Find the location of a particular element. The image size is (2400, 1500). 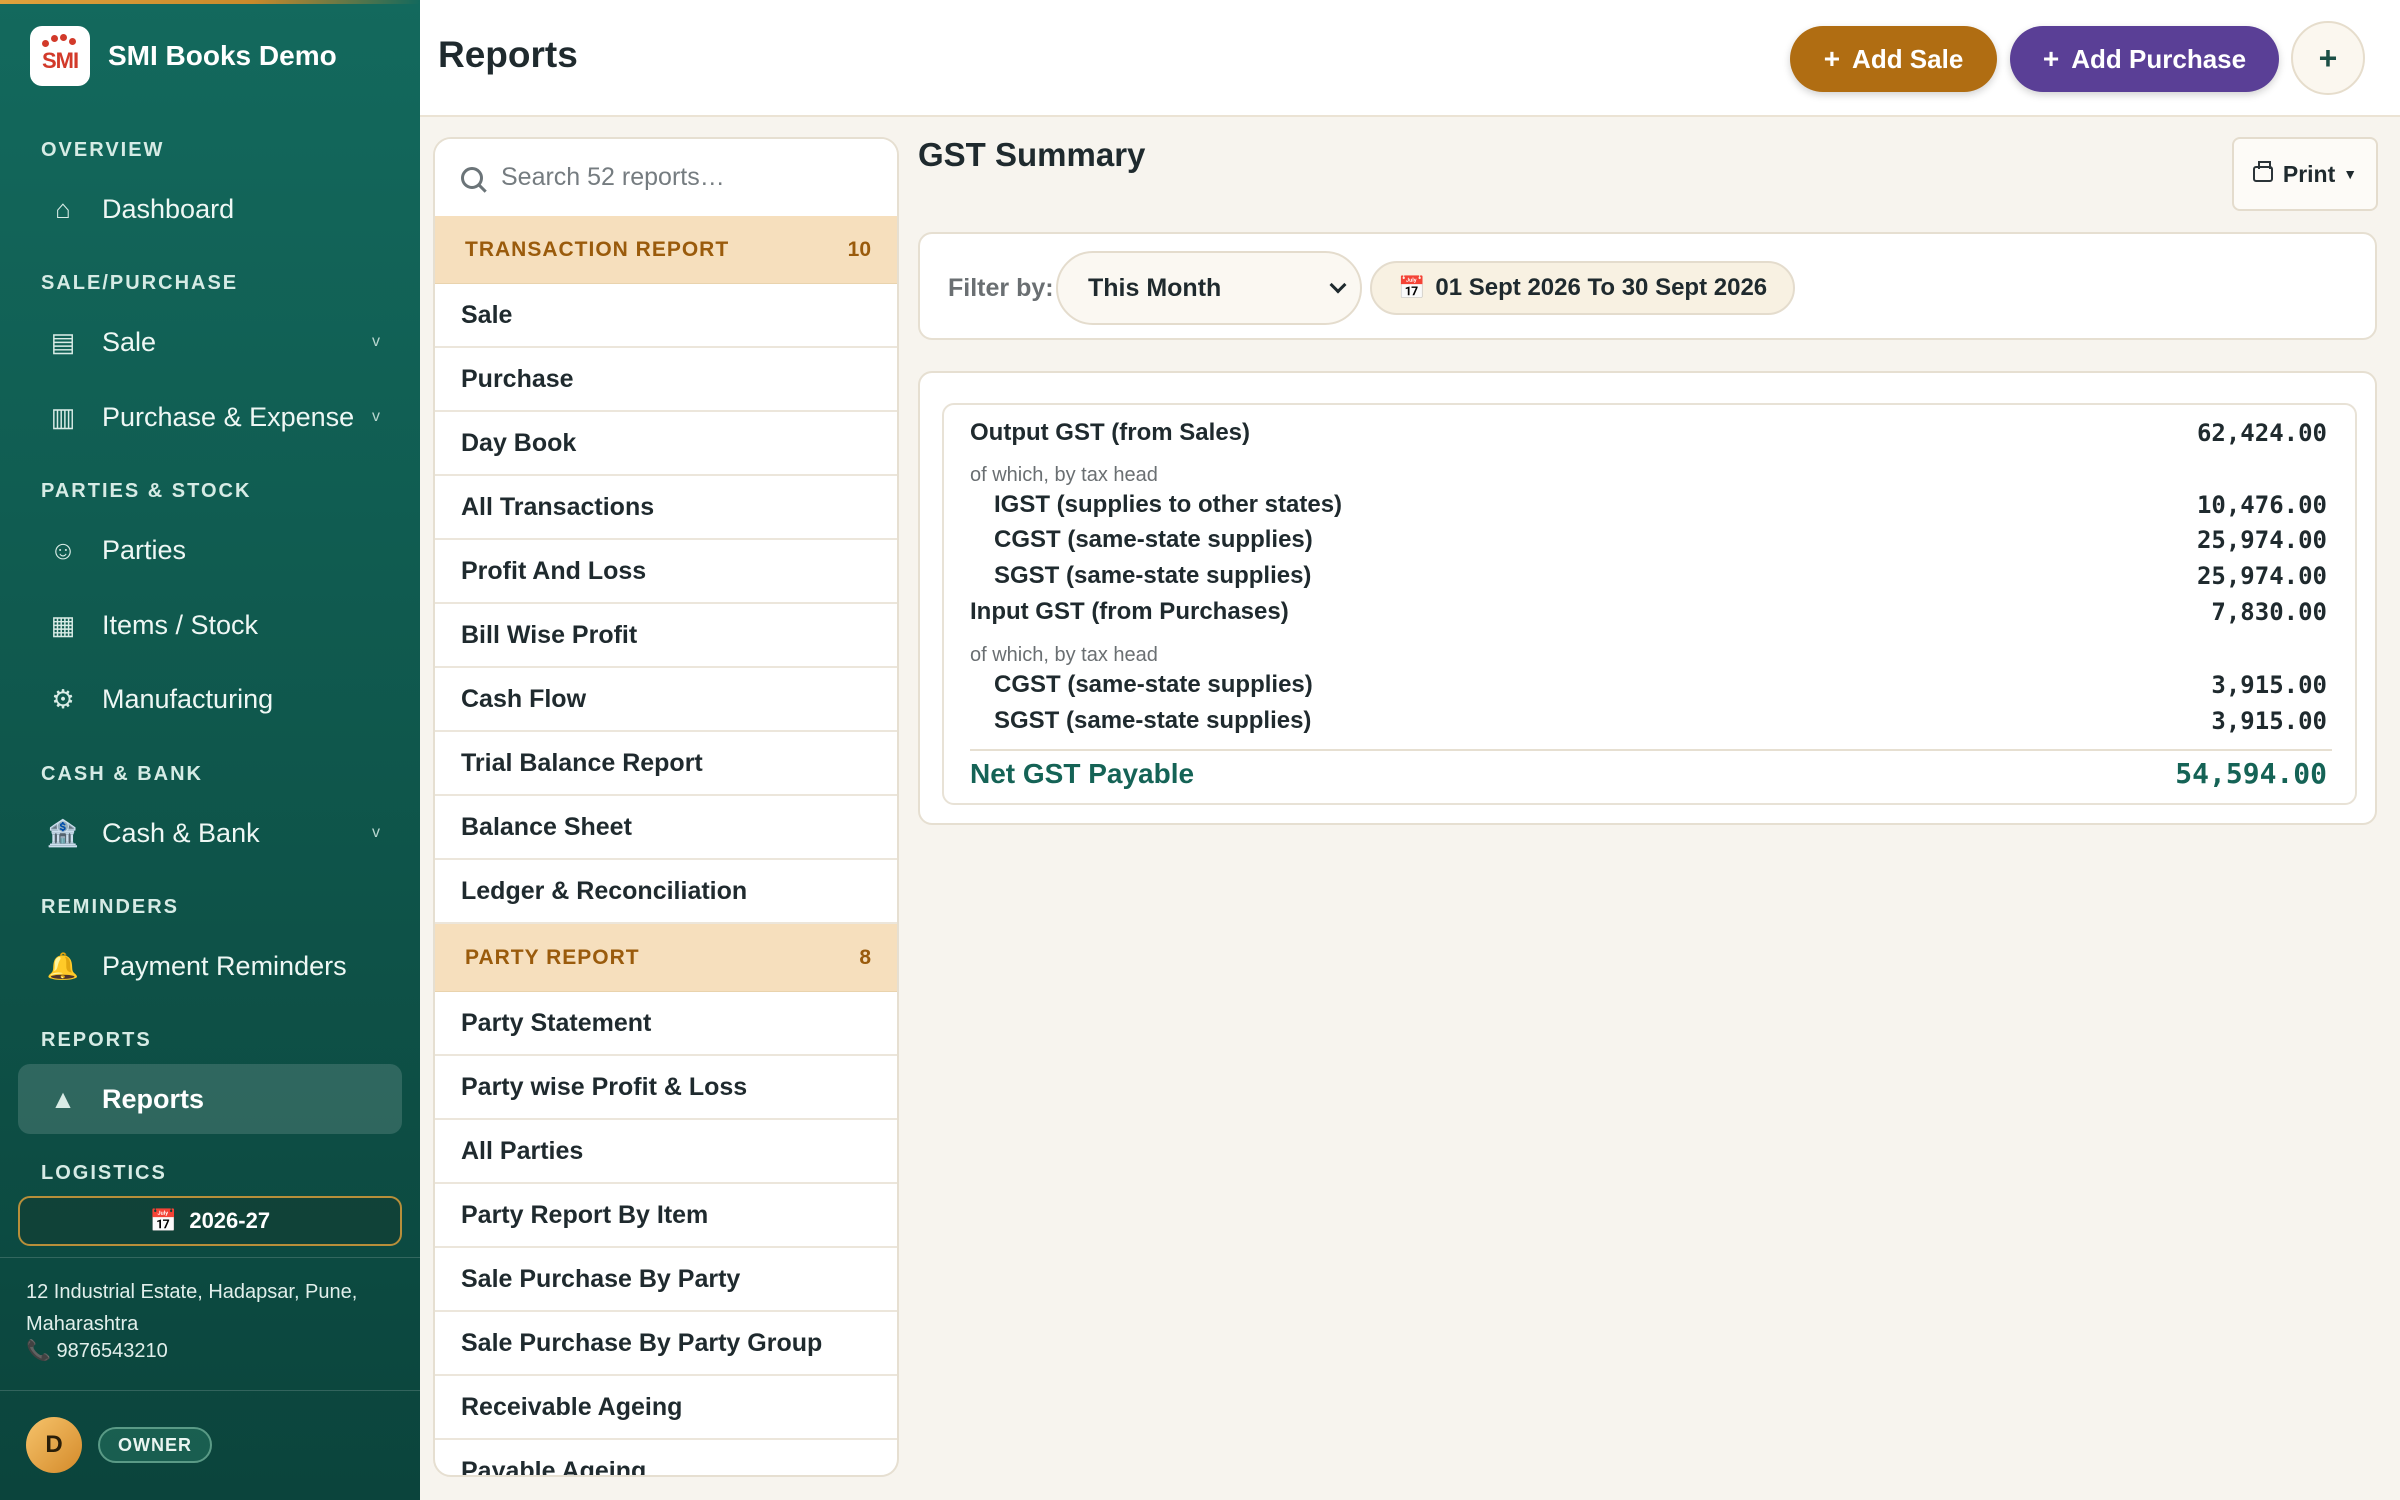

sidebar-top-accent is located at coordinates (210, 2).